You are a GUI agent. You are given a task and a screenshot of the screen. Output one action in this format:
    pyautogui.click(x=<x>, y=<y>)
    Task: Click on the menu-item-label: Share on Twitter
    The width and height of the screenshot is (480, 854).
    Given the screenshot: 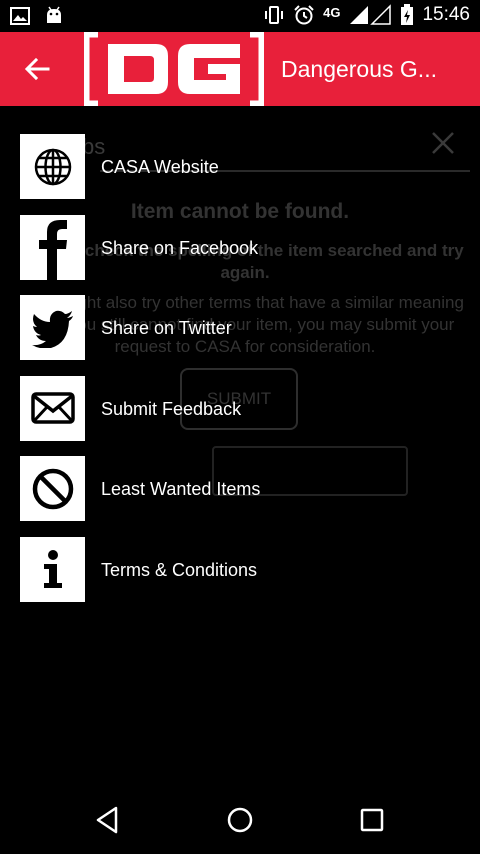 What is the action you would take?
    pyautogui.click(x=166, y=328)
    